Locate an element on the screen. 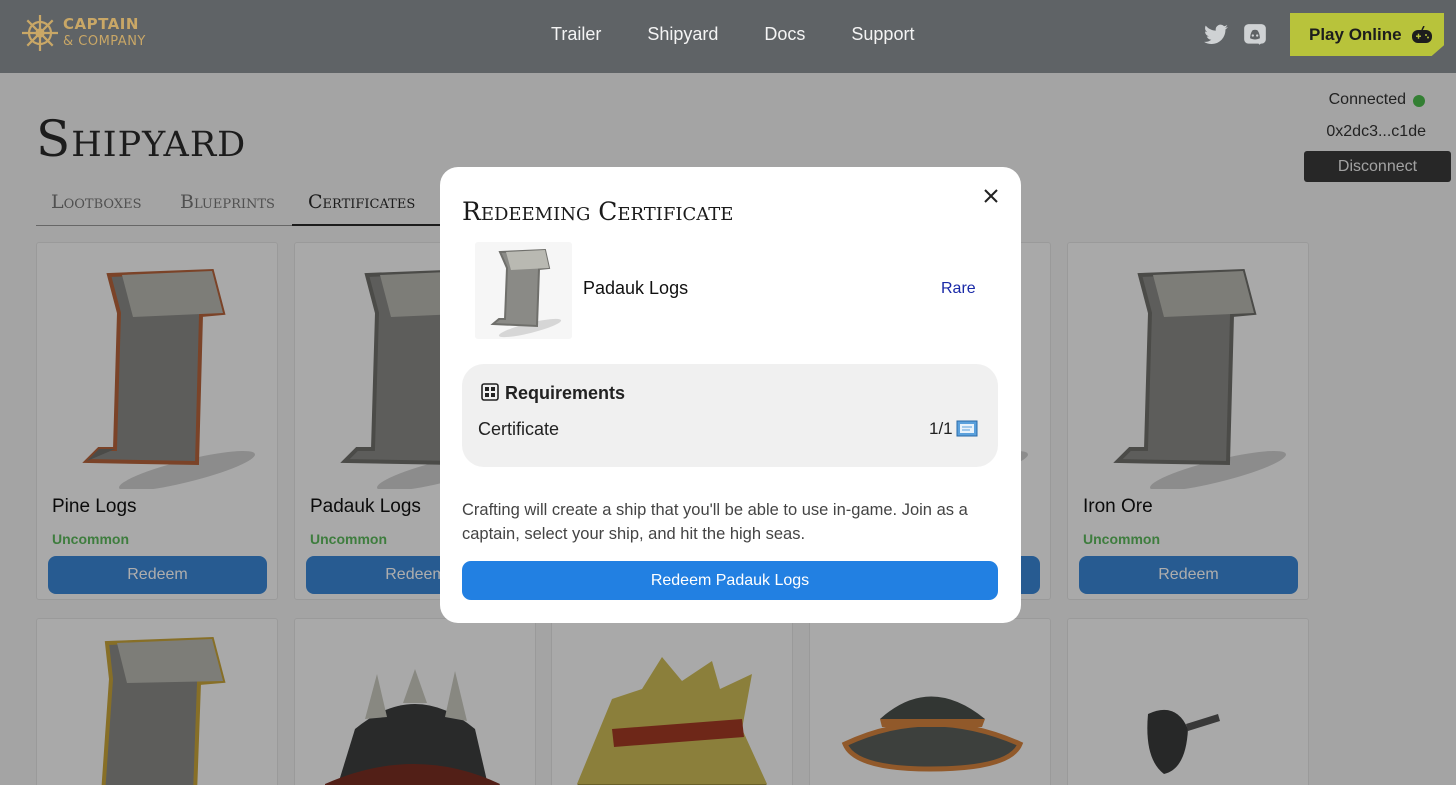 The width and height of the screenshot is (1456, 785). play-online-button: Play Online is located at coordinates (1367, 34).